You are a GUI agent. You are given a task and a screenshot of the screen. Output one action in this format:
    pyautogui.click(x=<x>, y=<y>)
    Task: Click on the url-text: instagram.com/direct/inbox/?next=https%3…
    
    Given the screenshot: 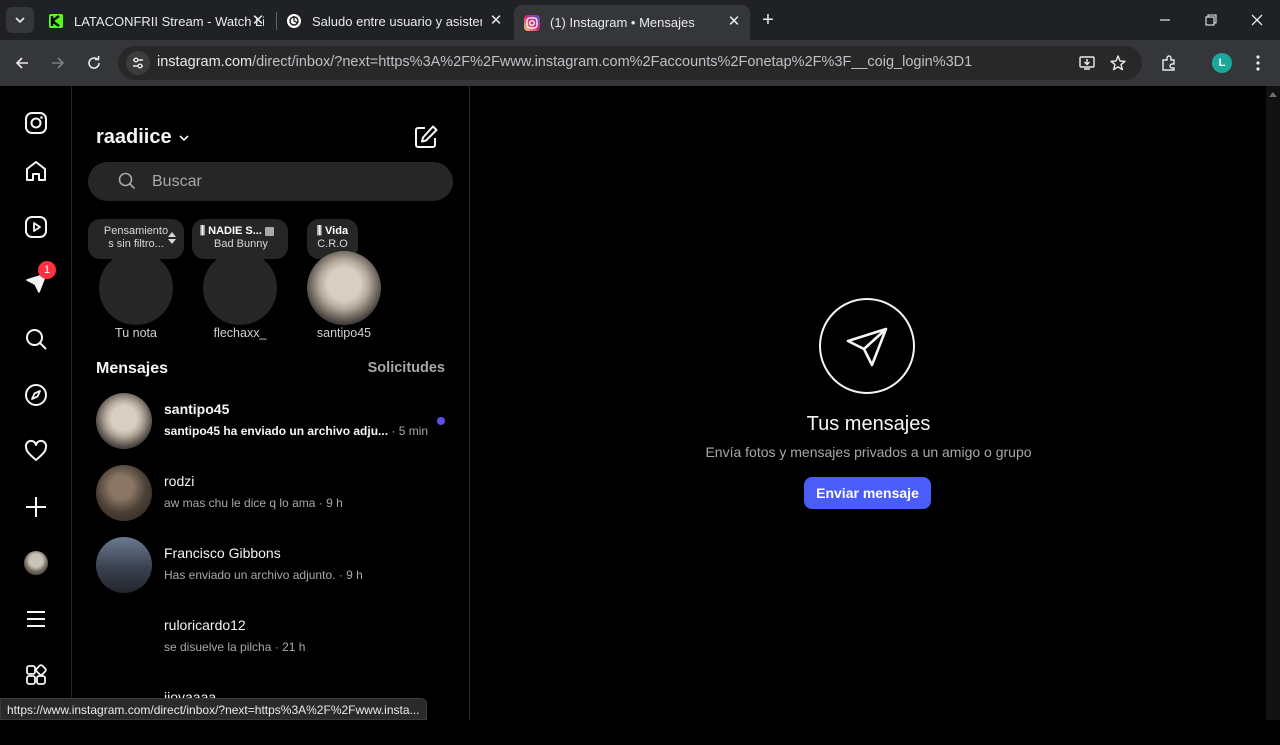 What is the action you would take?
    pyautogui.click(x=565, y=62)
    